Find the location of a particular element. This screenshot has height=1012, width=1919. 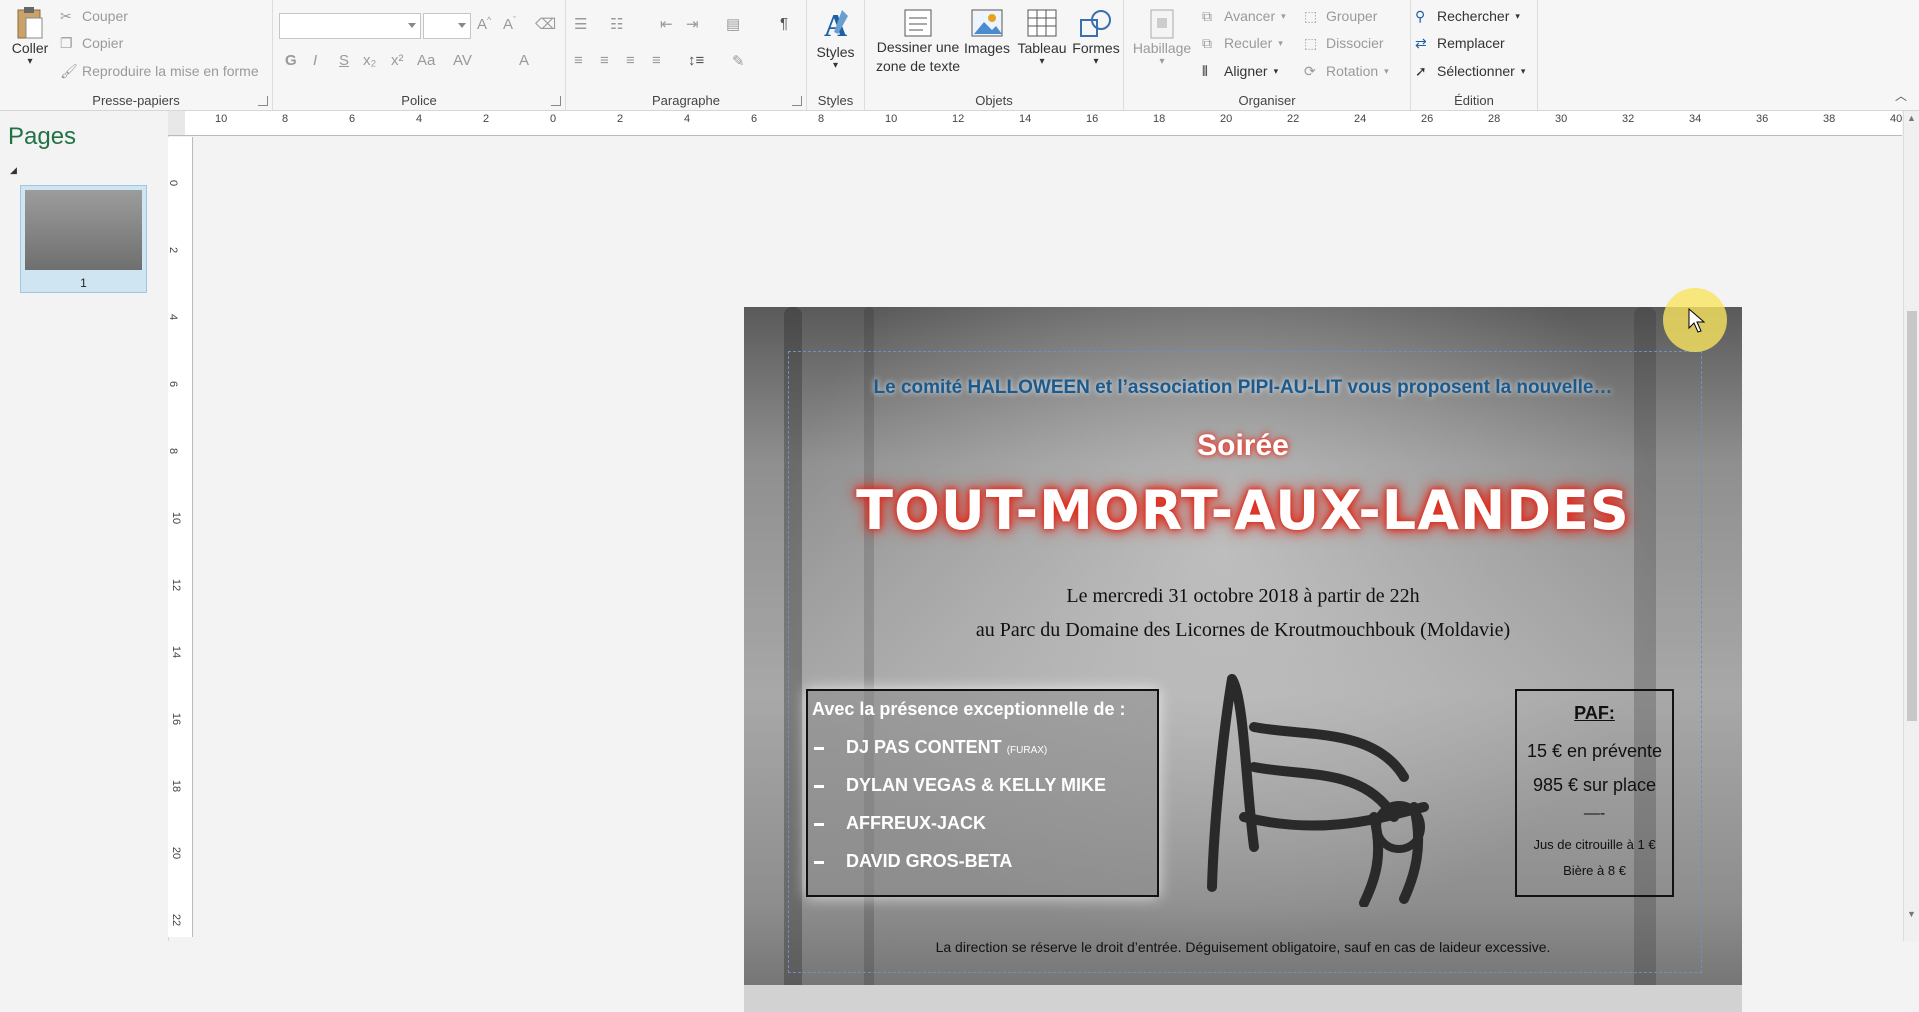

clear-format-icon: ⌫ is located at coordinates (545, 24).